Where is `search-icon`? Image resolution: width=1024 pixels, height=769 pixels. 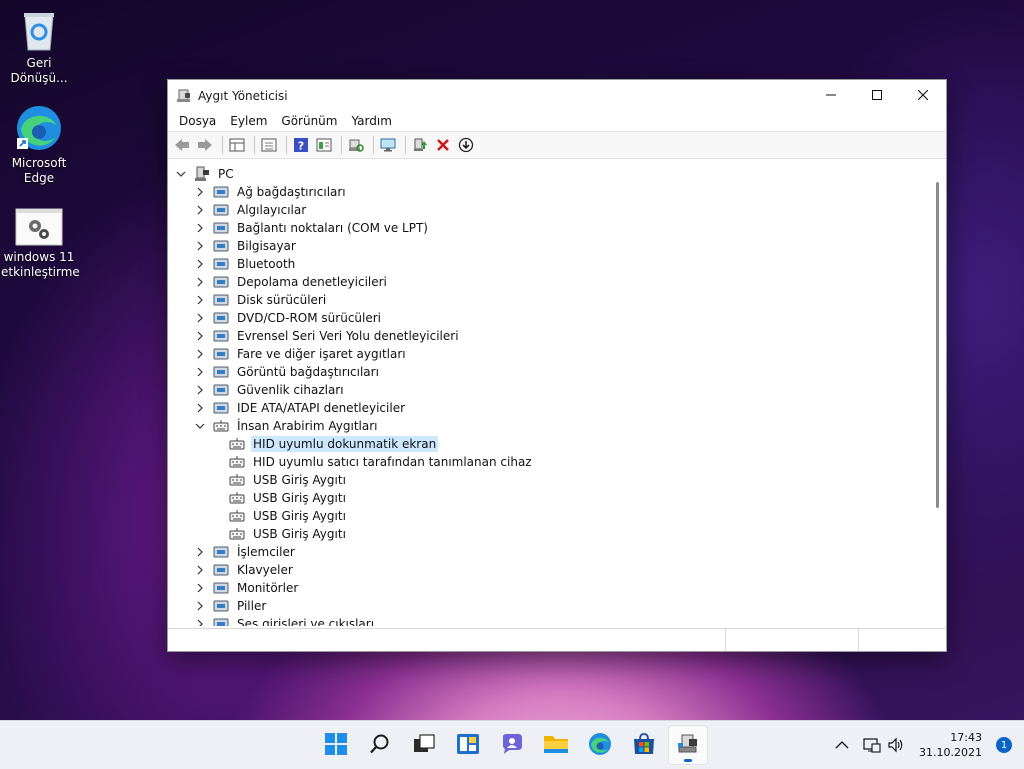
search-icon is located at coordinates (380, 745).